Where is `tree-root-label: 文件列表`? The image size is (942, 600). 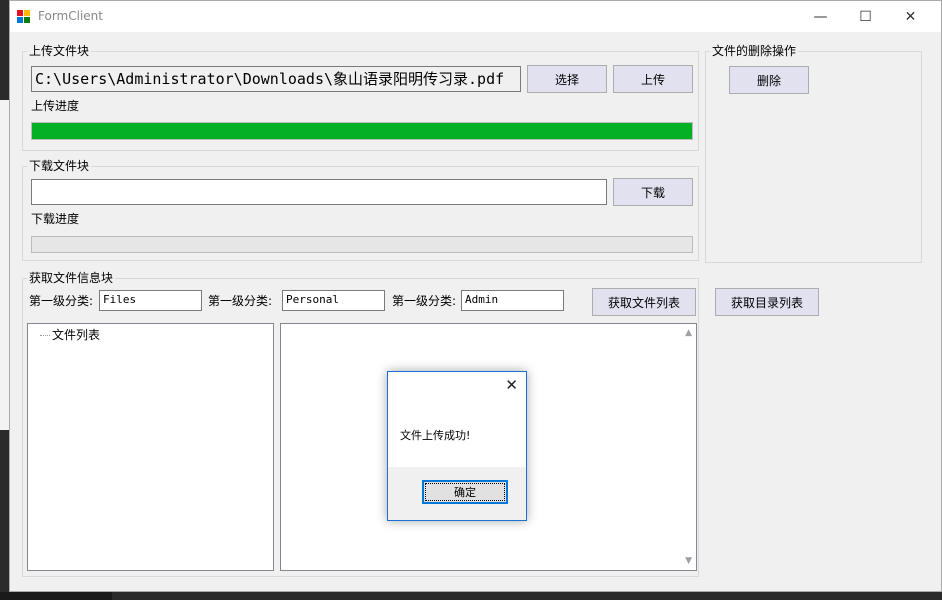 tree-root-label: 文件列表 is located at coordinates (76, 335).